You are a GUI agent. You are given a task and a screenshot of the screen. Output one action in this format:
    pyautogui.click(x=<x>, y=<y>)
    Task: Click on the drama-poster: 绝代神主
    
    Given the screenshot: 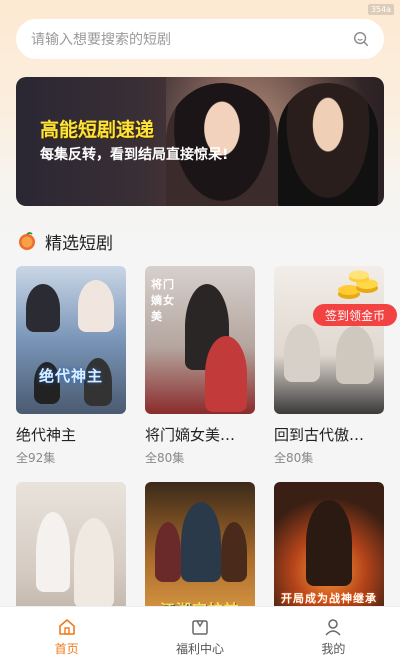 What is the action you would take?
    pyautogui.click(x=71, y=340)
    